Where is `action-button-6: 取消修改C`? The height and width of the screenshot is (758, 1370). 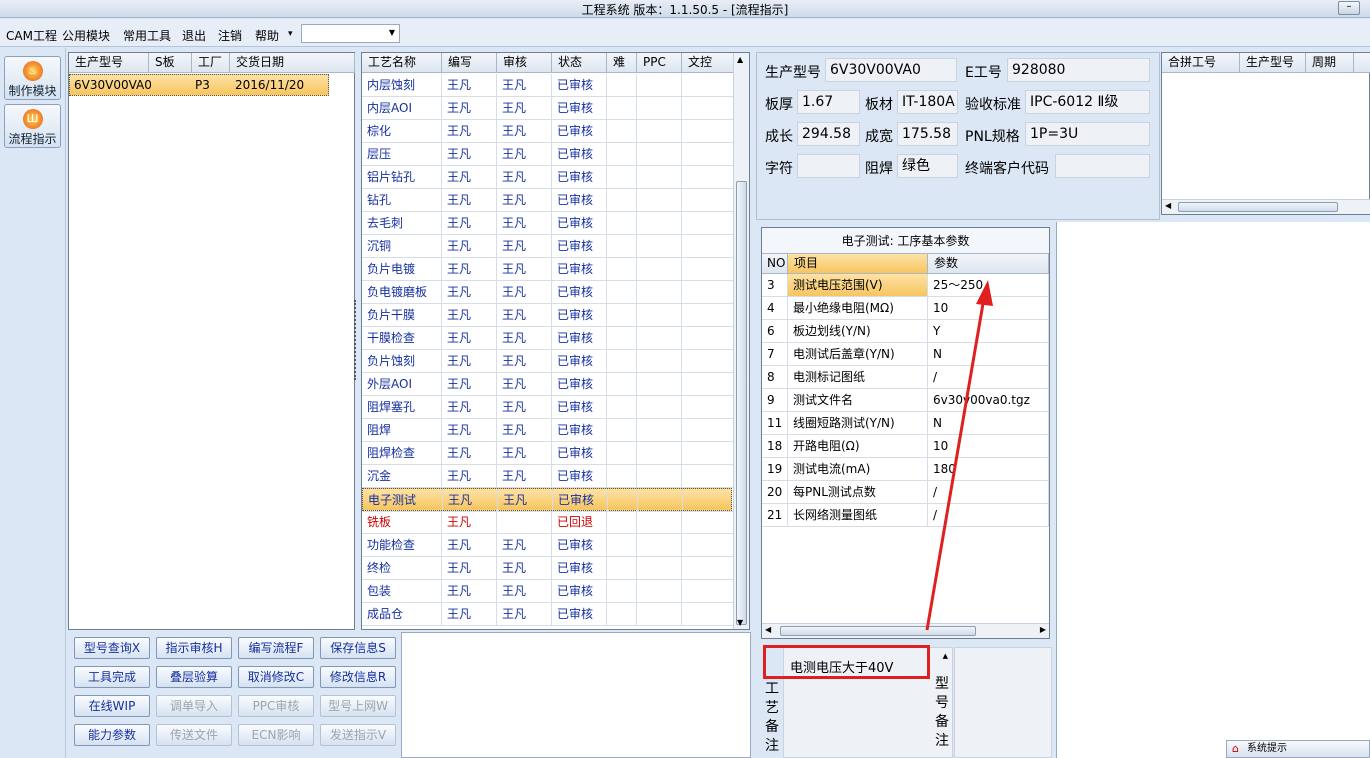
action-button-6: 取消修改C is located at coordinates (276, 677).